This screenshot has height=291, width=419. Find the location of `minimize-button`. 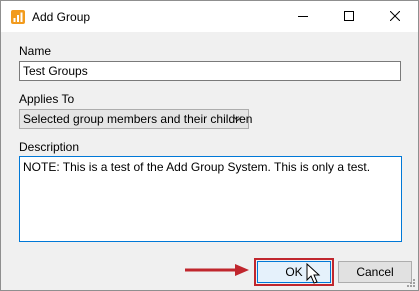

minimize-button is located at coordinates (303, 16).